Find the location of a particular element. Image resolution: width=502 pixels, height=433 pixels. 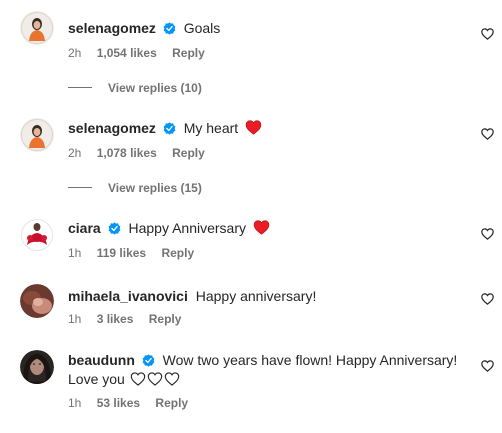

likes-count: 1,054 likes is located at coordinates (127, 53).